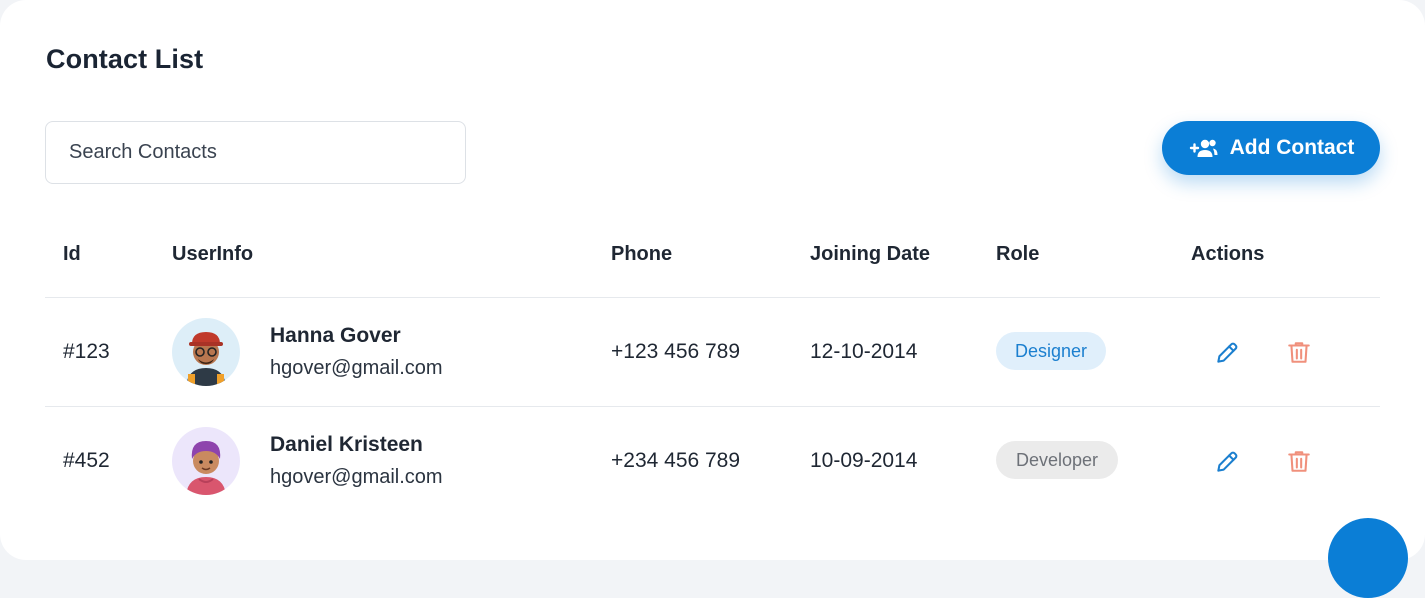  What do you see at coordinates (125, 59) in the screenshot?
I see `page-title: Contact List` at bounding box center [125, 59].